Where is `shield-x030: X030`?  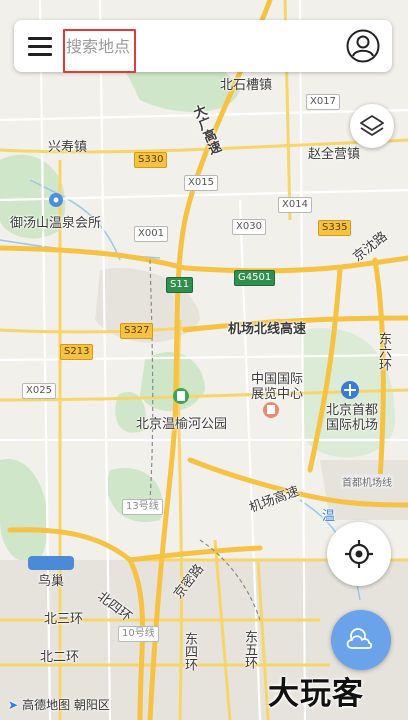 shield-x030: X030 is located at coordinates (249, 227).